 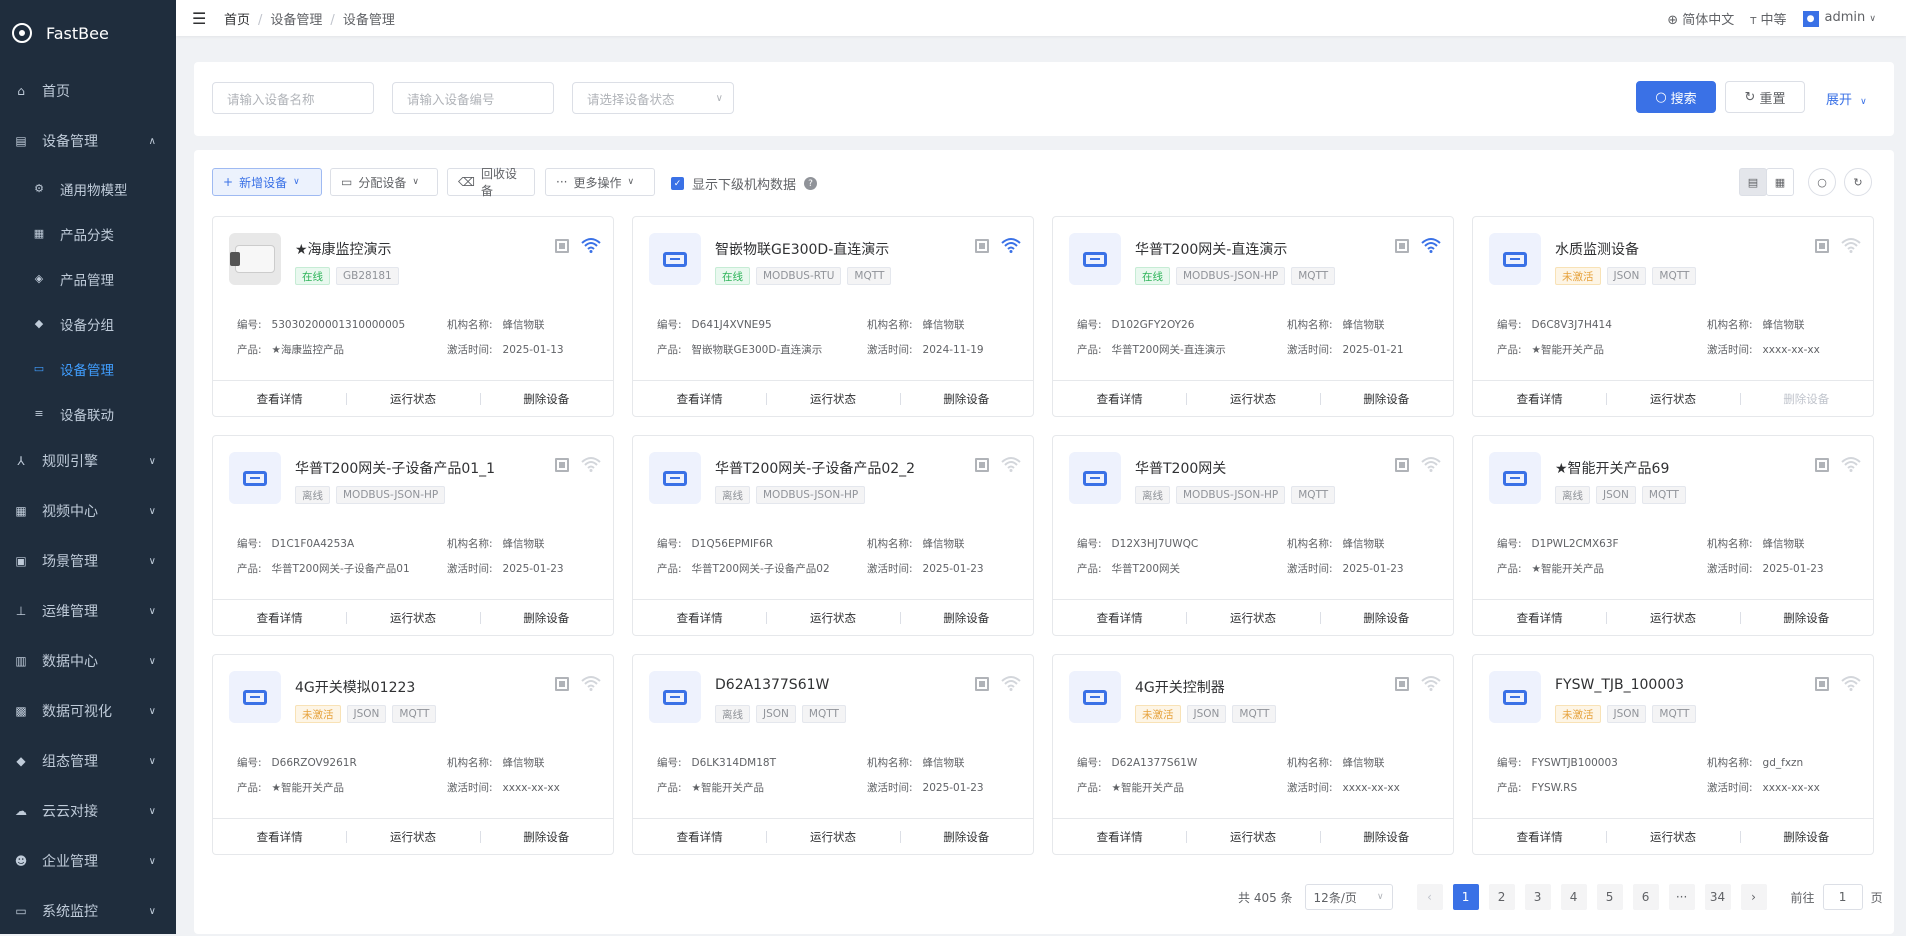 I want to click on device-name: ★海康监控演示, so click(x=343, y=249).